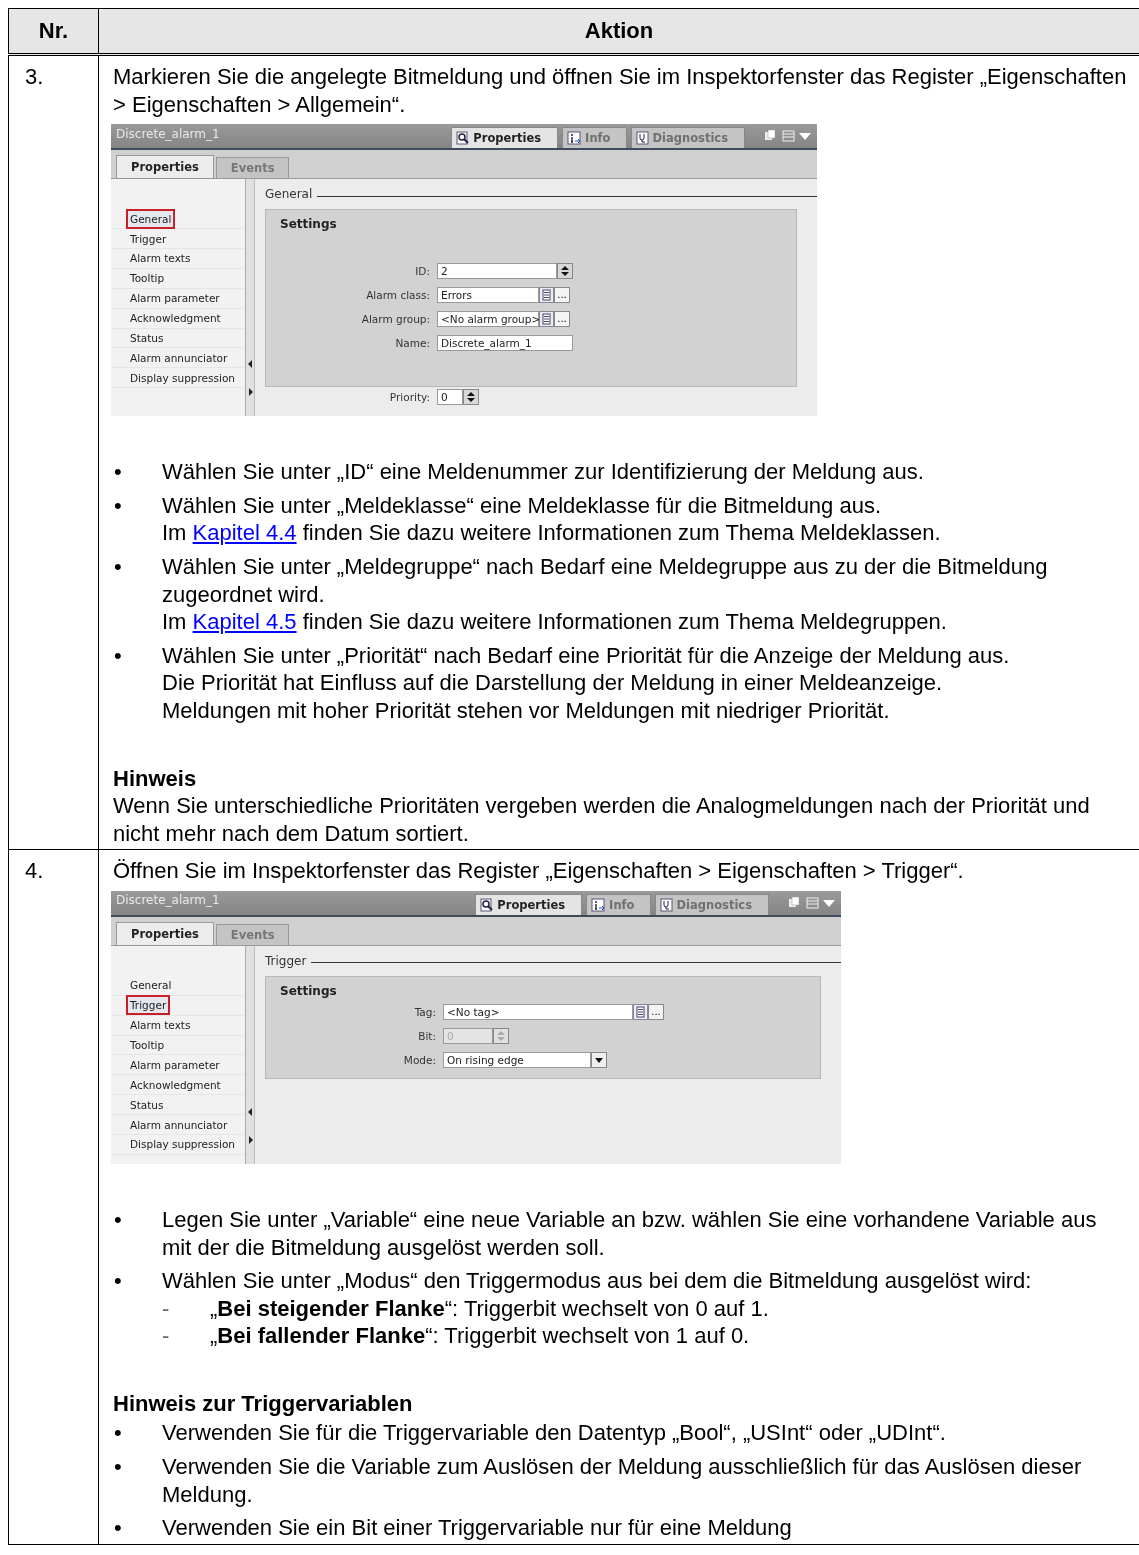  What do you see at coordinates (517, 1059) in the screenshot?
I see `mode-dropdown: On rising edge` at bounding box center [517, 1059].